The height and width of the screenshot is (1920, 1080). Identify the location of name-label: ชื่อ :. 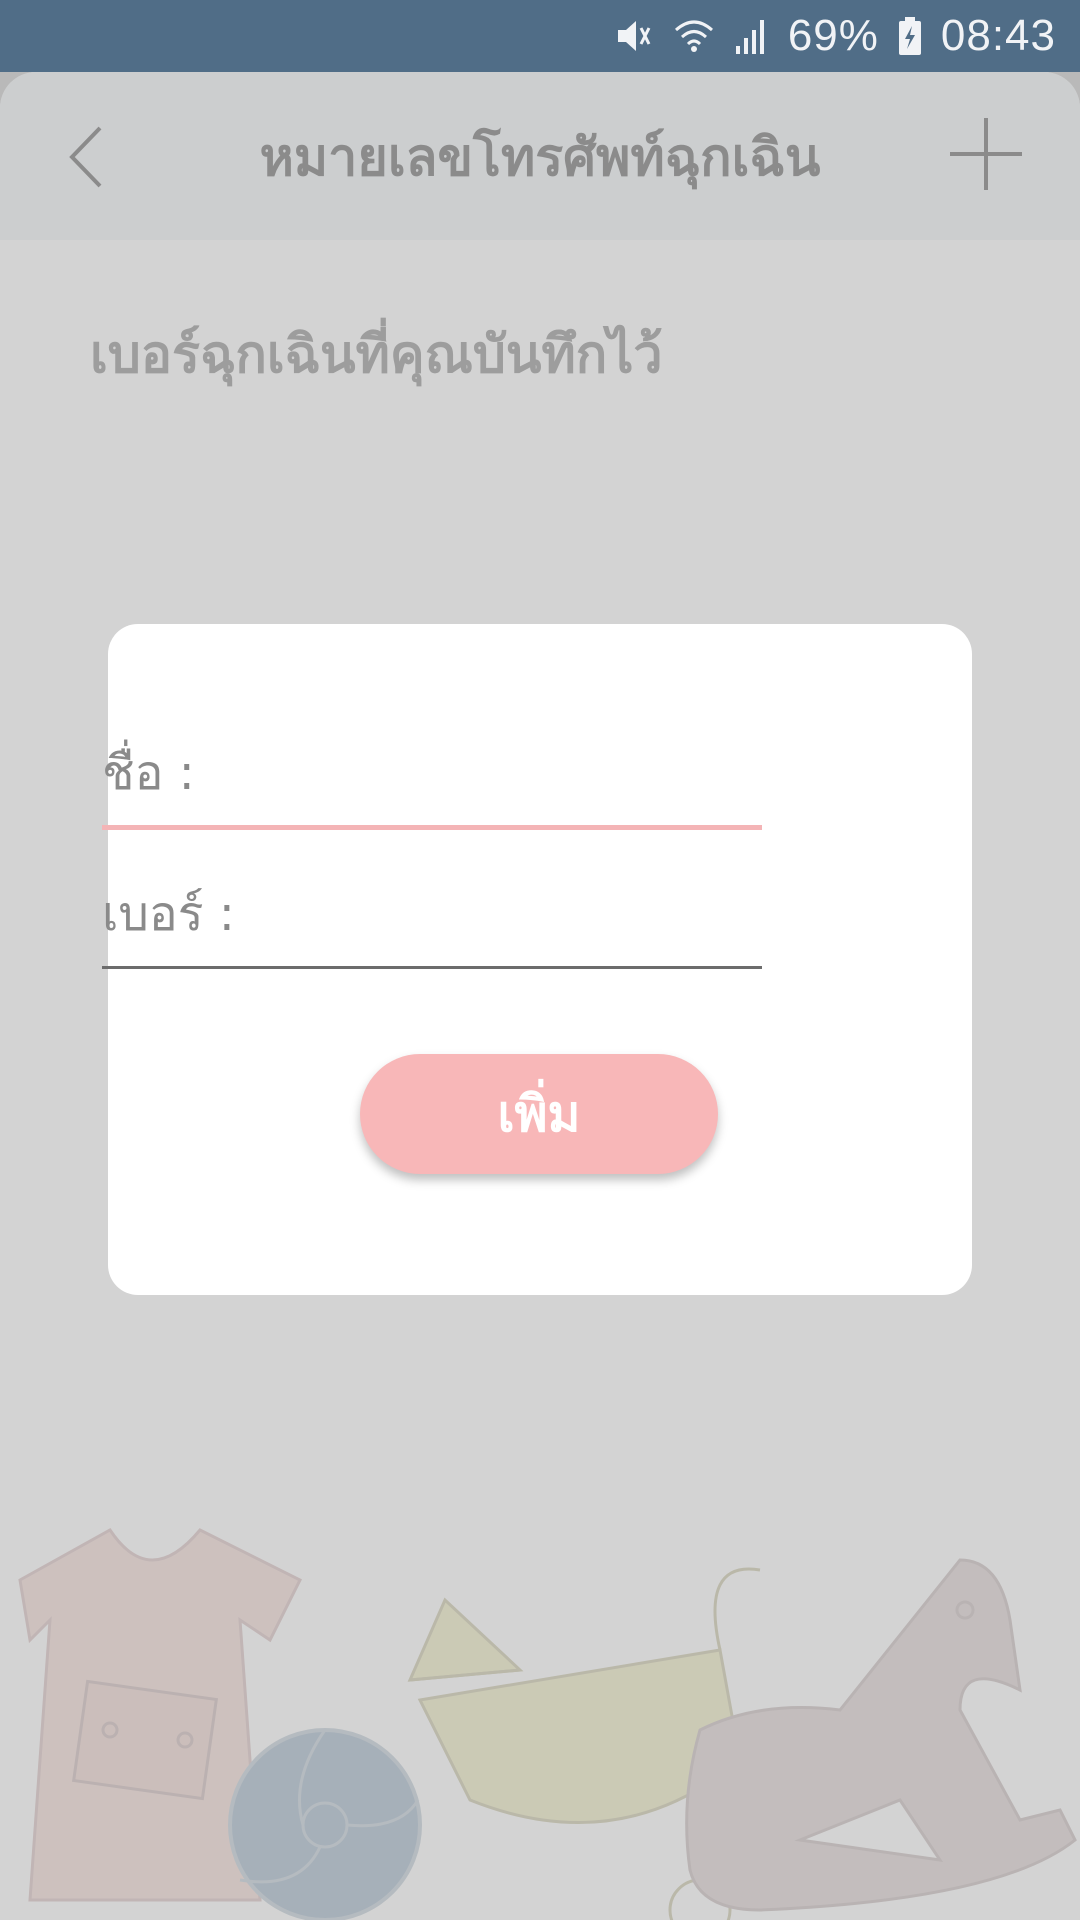
(148, 773).